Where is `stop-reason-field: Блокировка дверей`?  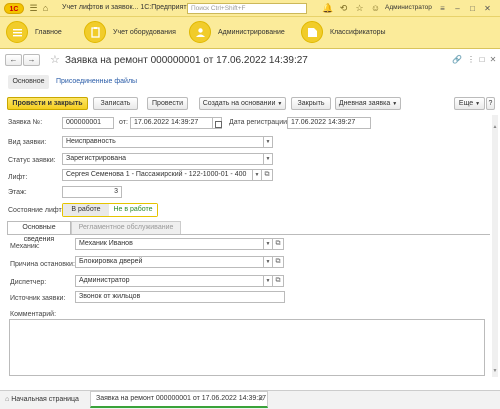
stop-reason-field: Блокировка дверей is located at coordinates (169, 262).